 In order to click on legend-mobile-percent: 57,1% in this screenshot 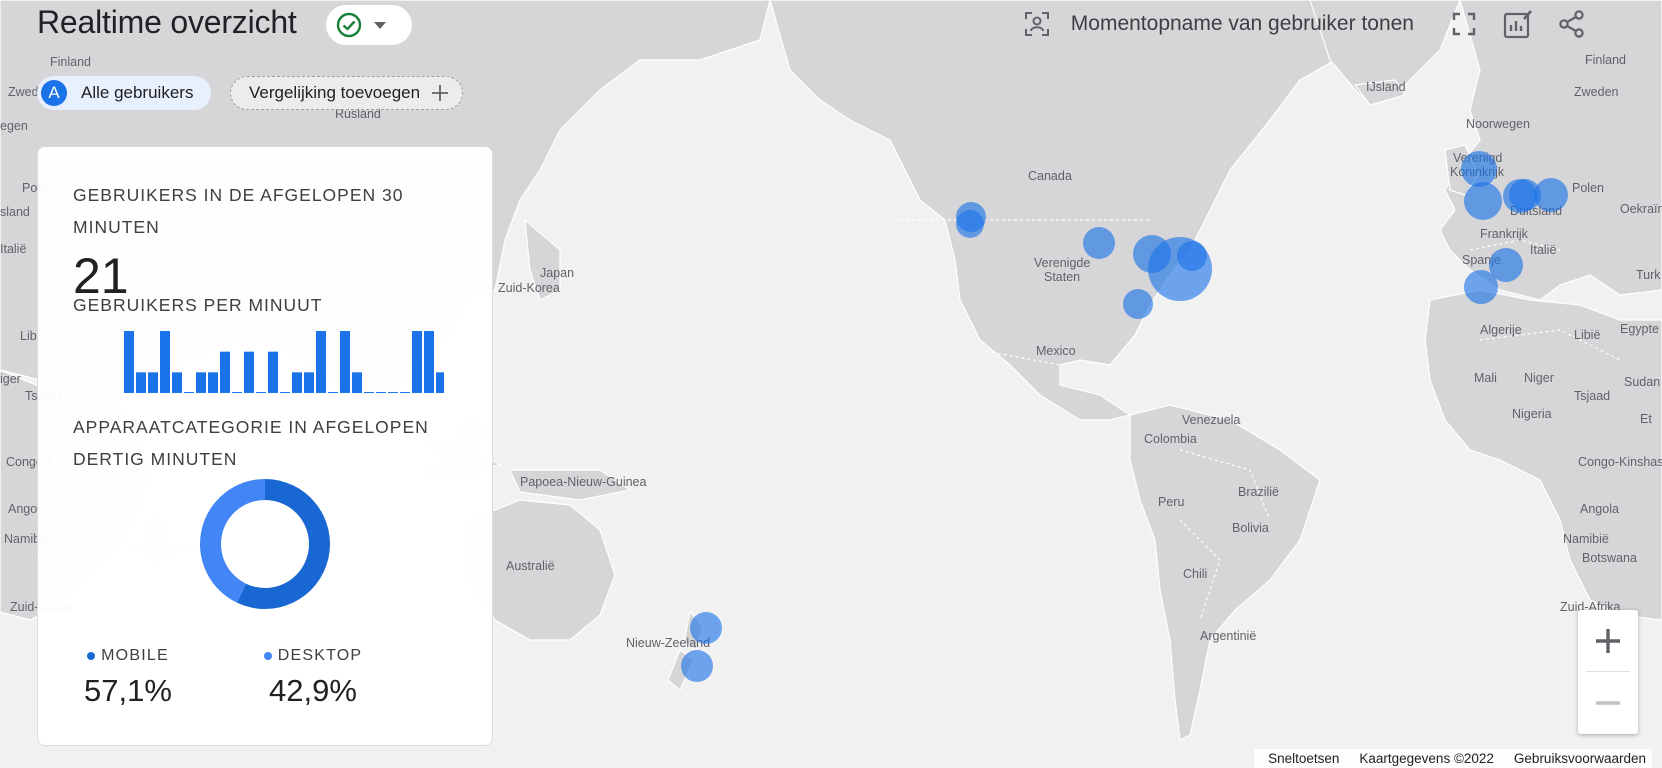, I will do `click(128, 690)`.